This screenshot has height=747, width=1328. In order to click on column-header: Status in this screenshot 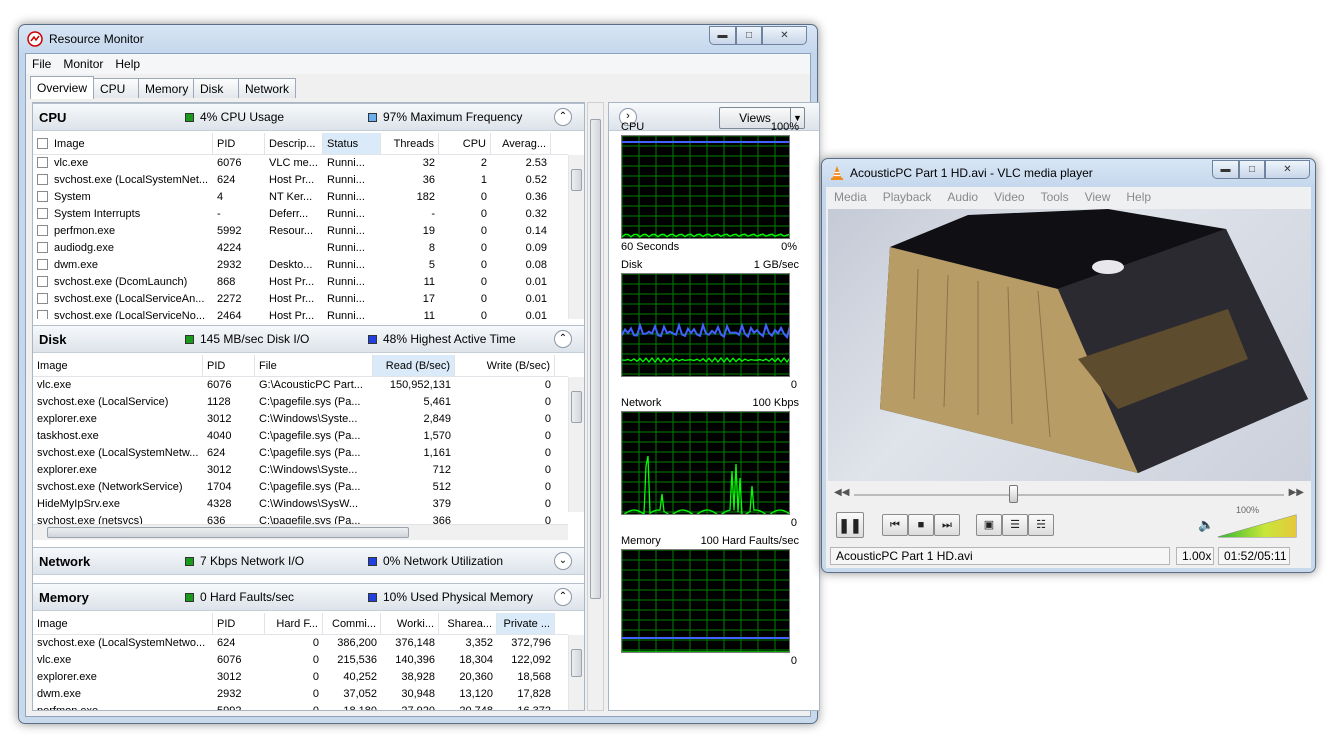, I will do `click(352, 143)`.